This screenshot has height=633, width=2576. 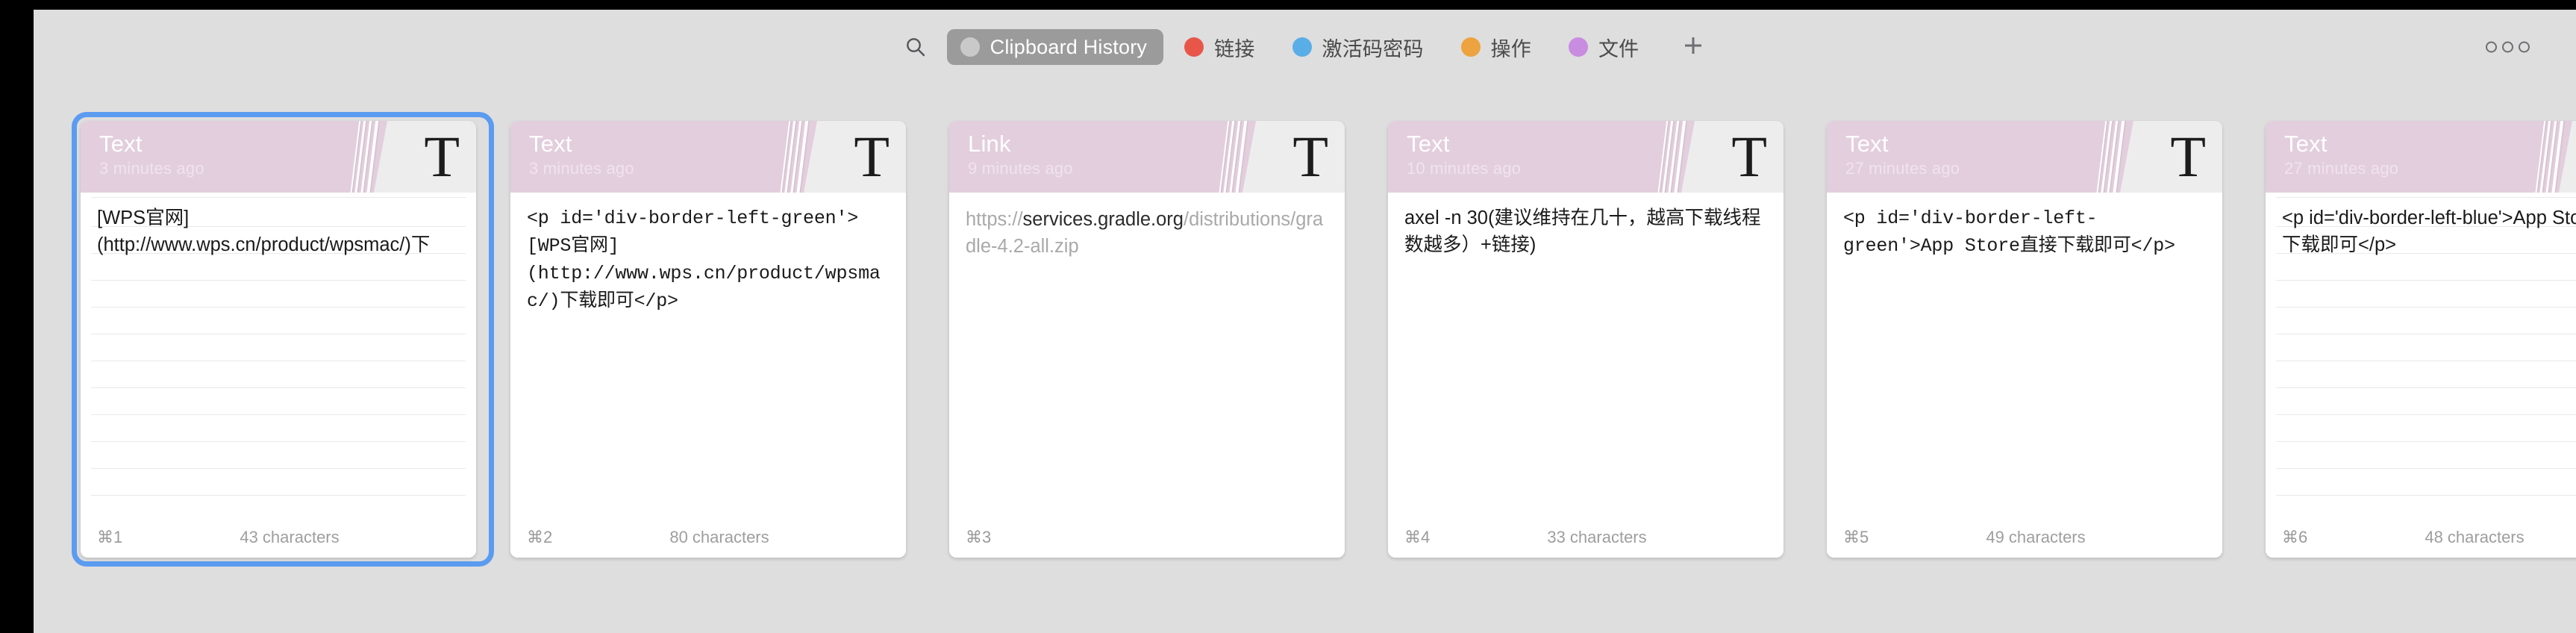 What do you see at coordinates (2475, 537) in the screenshot?
I see `card-character-count: 48 characters` at bounding box center [2475, 537].